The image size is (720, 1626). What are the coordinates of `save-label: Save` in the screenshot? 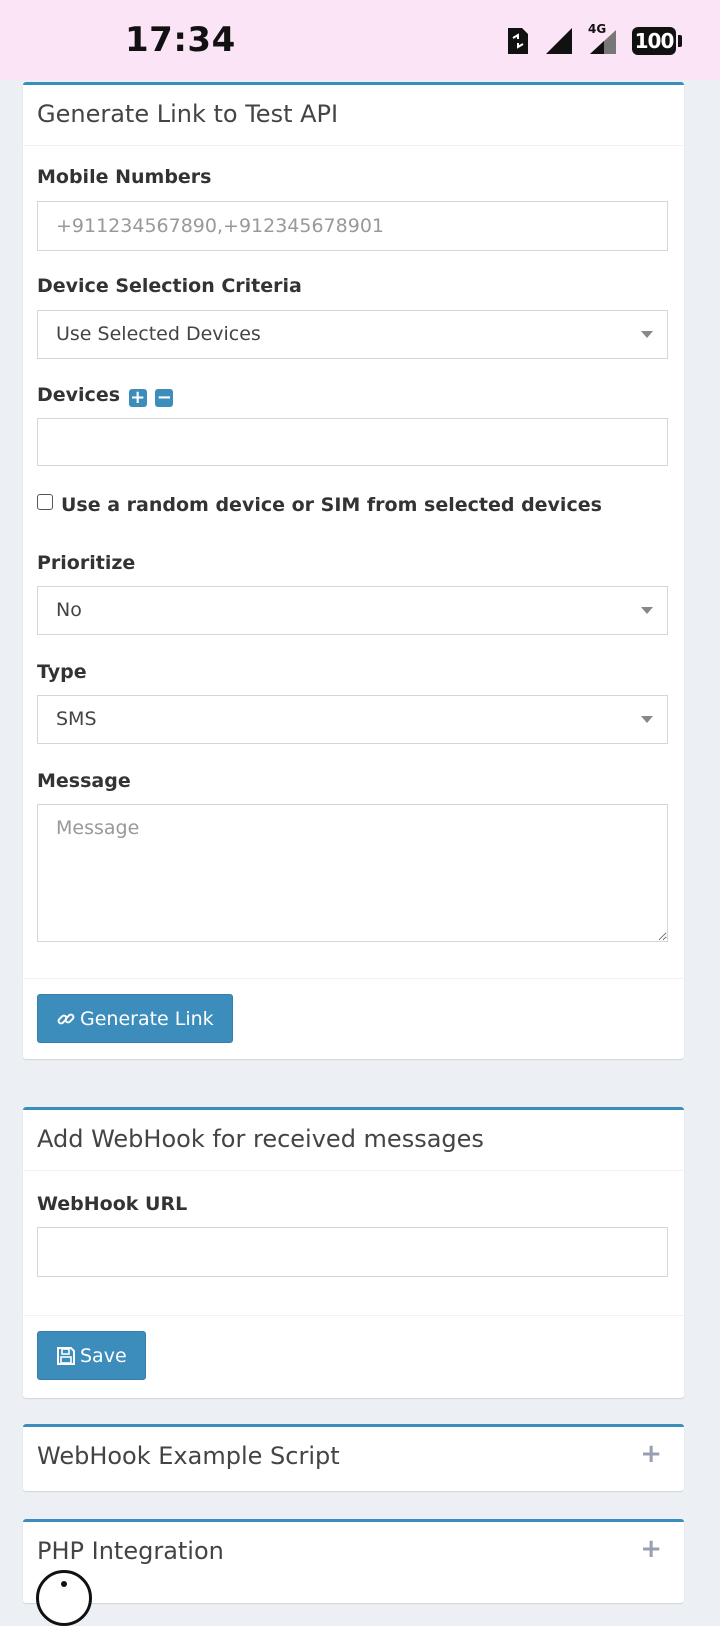 It's located at (103, 1355).